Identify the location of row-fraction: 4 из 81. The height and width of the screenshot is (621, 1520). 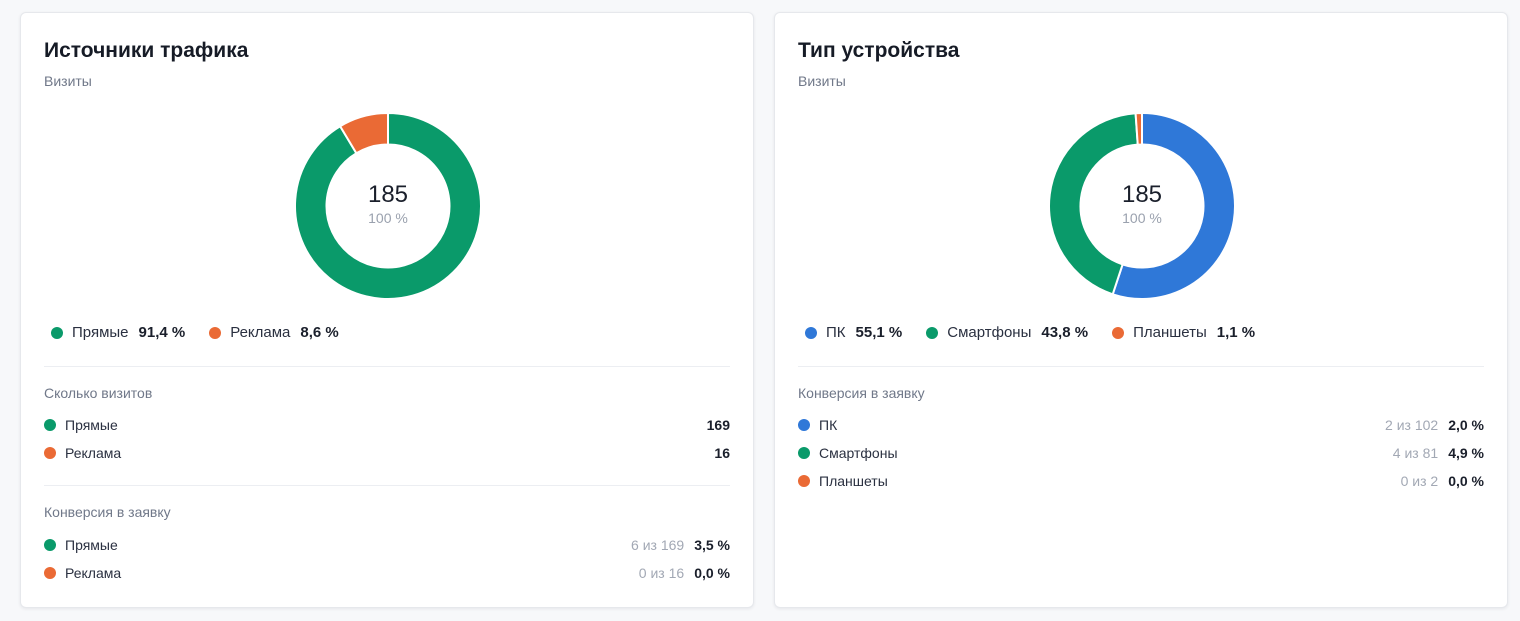
(1415, 453).